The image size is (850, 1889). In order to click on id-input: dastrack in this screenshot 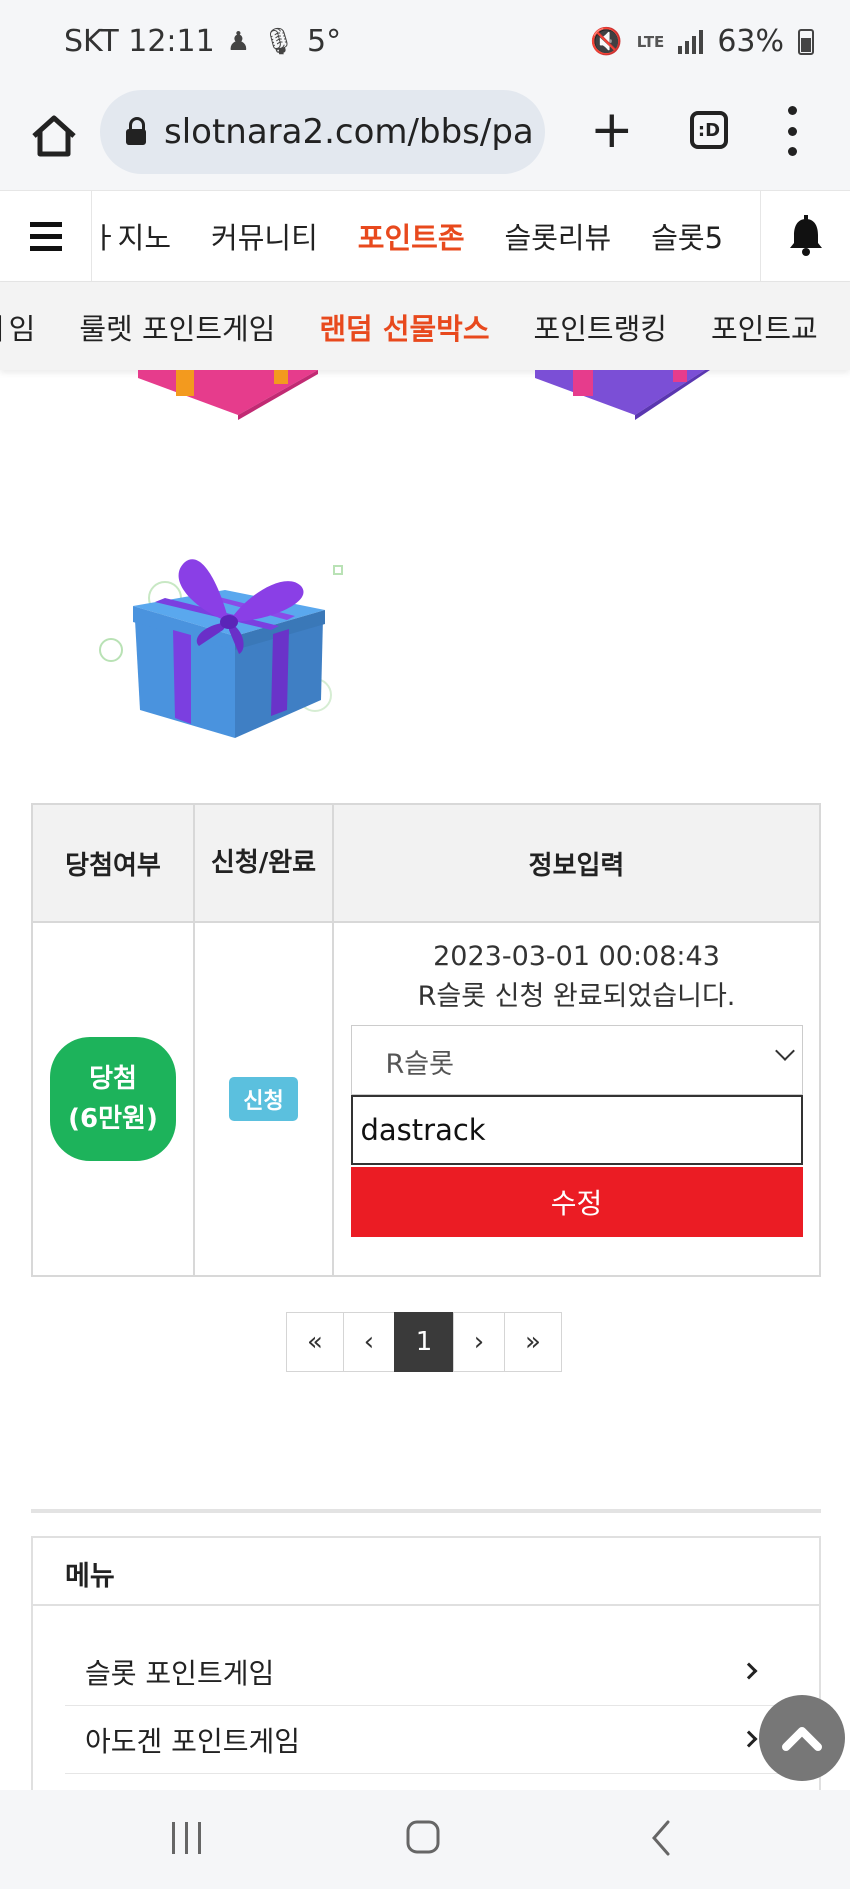, I will do `click(576, 1130)`.